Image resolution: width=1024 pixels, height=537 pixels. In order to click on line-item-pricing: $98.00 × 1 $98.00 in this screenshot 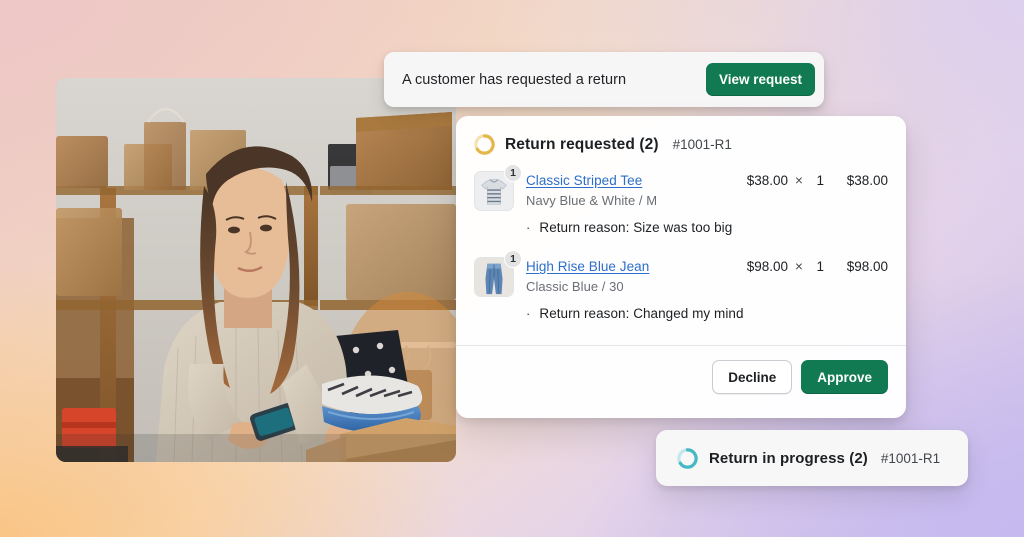, I will do `click(810, 265)`.